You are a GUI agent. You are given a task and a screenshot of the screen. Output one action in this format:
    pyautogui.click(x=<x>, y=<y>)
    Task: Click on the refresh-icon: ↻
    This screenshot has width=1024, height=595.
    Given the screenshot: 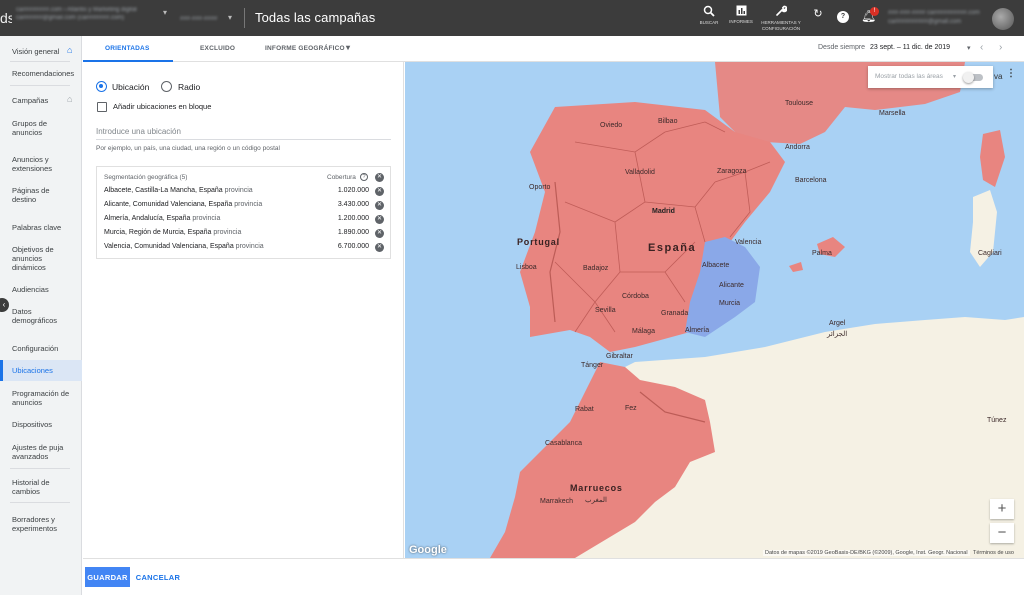 What is the action you would take?
    pyautogui.click(x=818, y=15)
    